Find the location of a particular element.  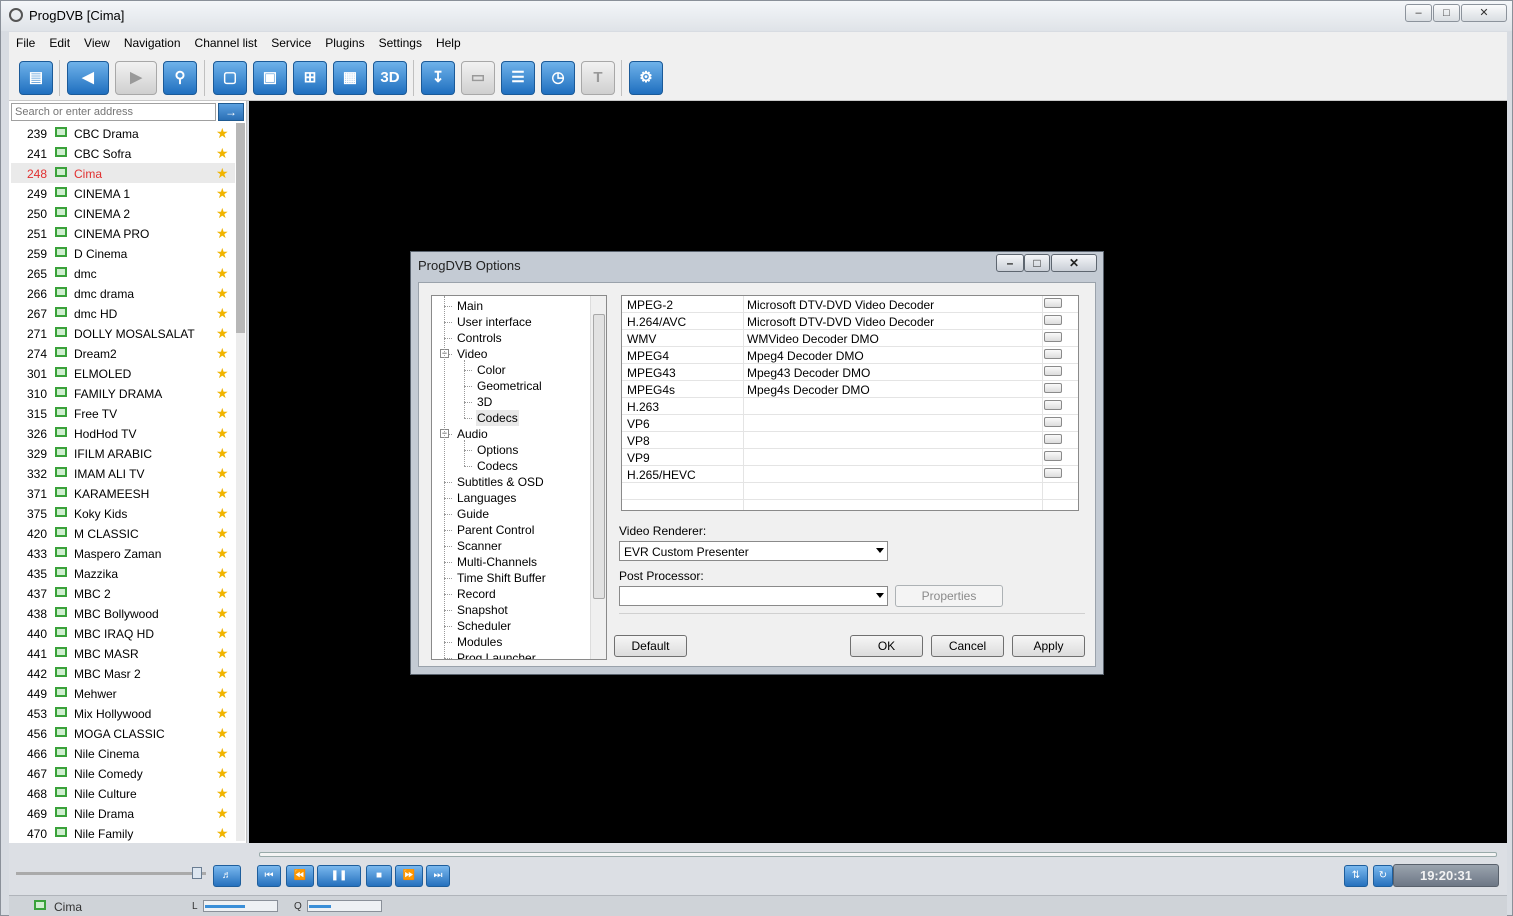

default-button: Default is located at coordinates (650, 646).